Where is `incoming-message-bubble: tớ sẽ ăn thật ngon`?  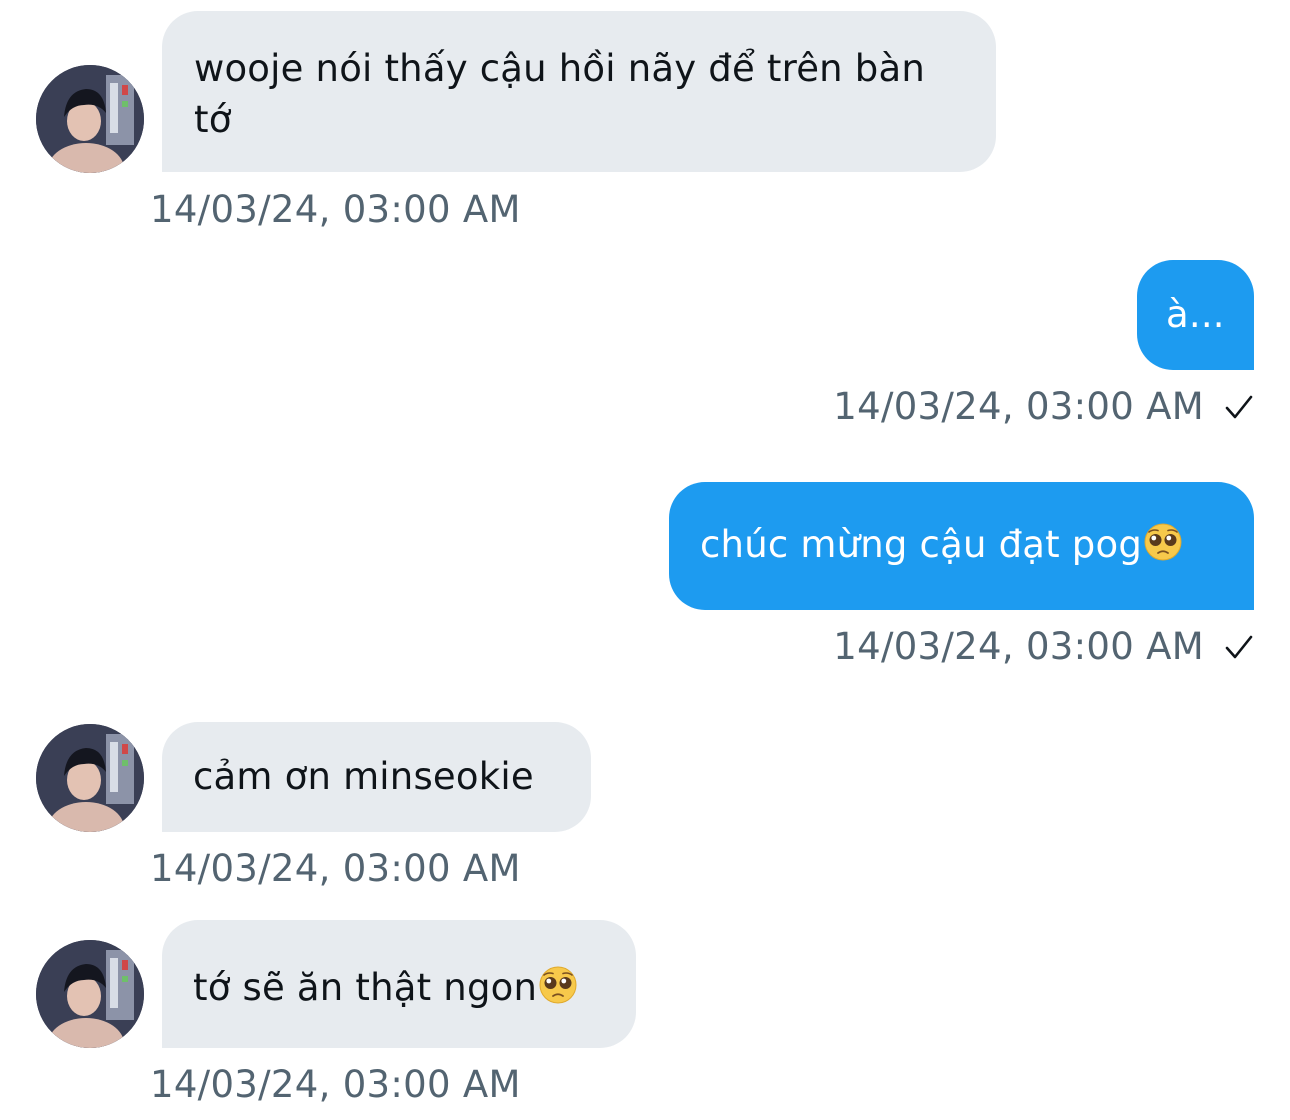 incoming-message-bubble: tớ sẽ ăn thật ngon is located at coordinates (399, 984).